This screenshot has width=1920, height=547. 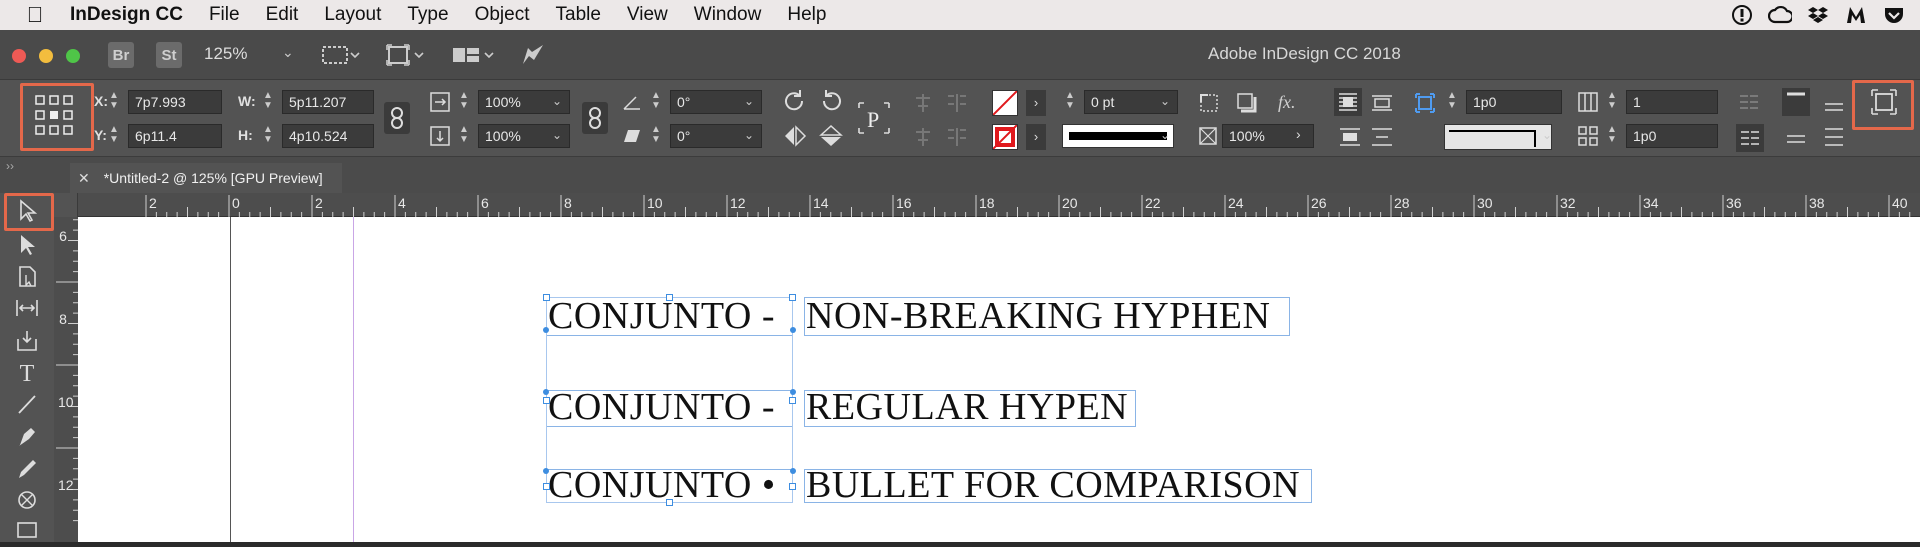 What do you see at coordinates (656, 102) in the screenshot?
I see `rotate-stepper: ▲ ▼` at bounding box center [656, 102].